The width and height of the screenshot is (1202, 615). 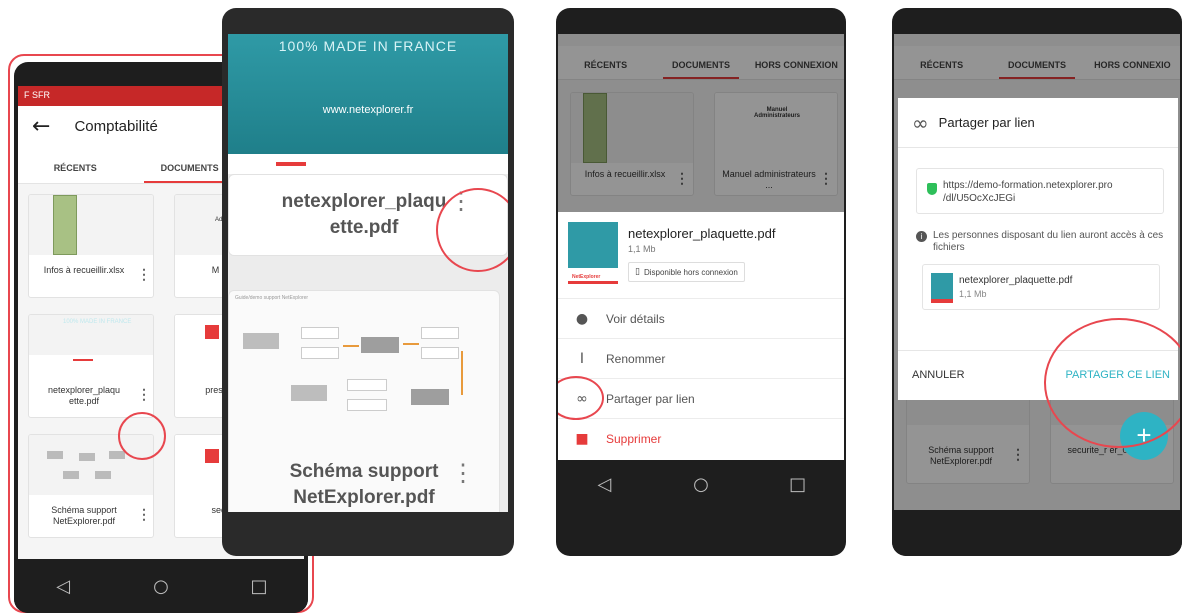 What do you see at coordinates (586, 277) in the screenshot?
I see `thumb-brand: NetExplorer` at bounding box center [586, 277].